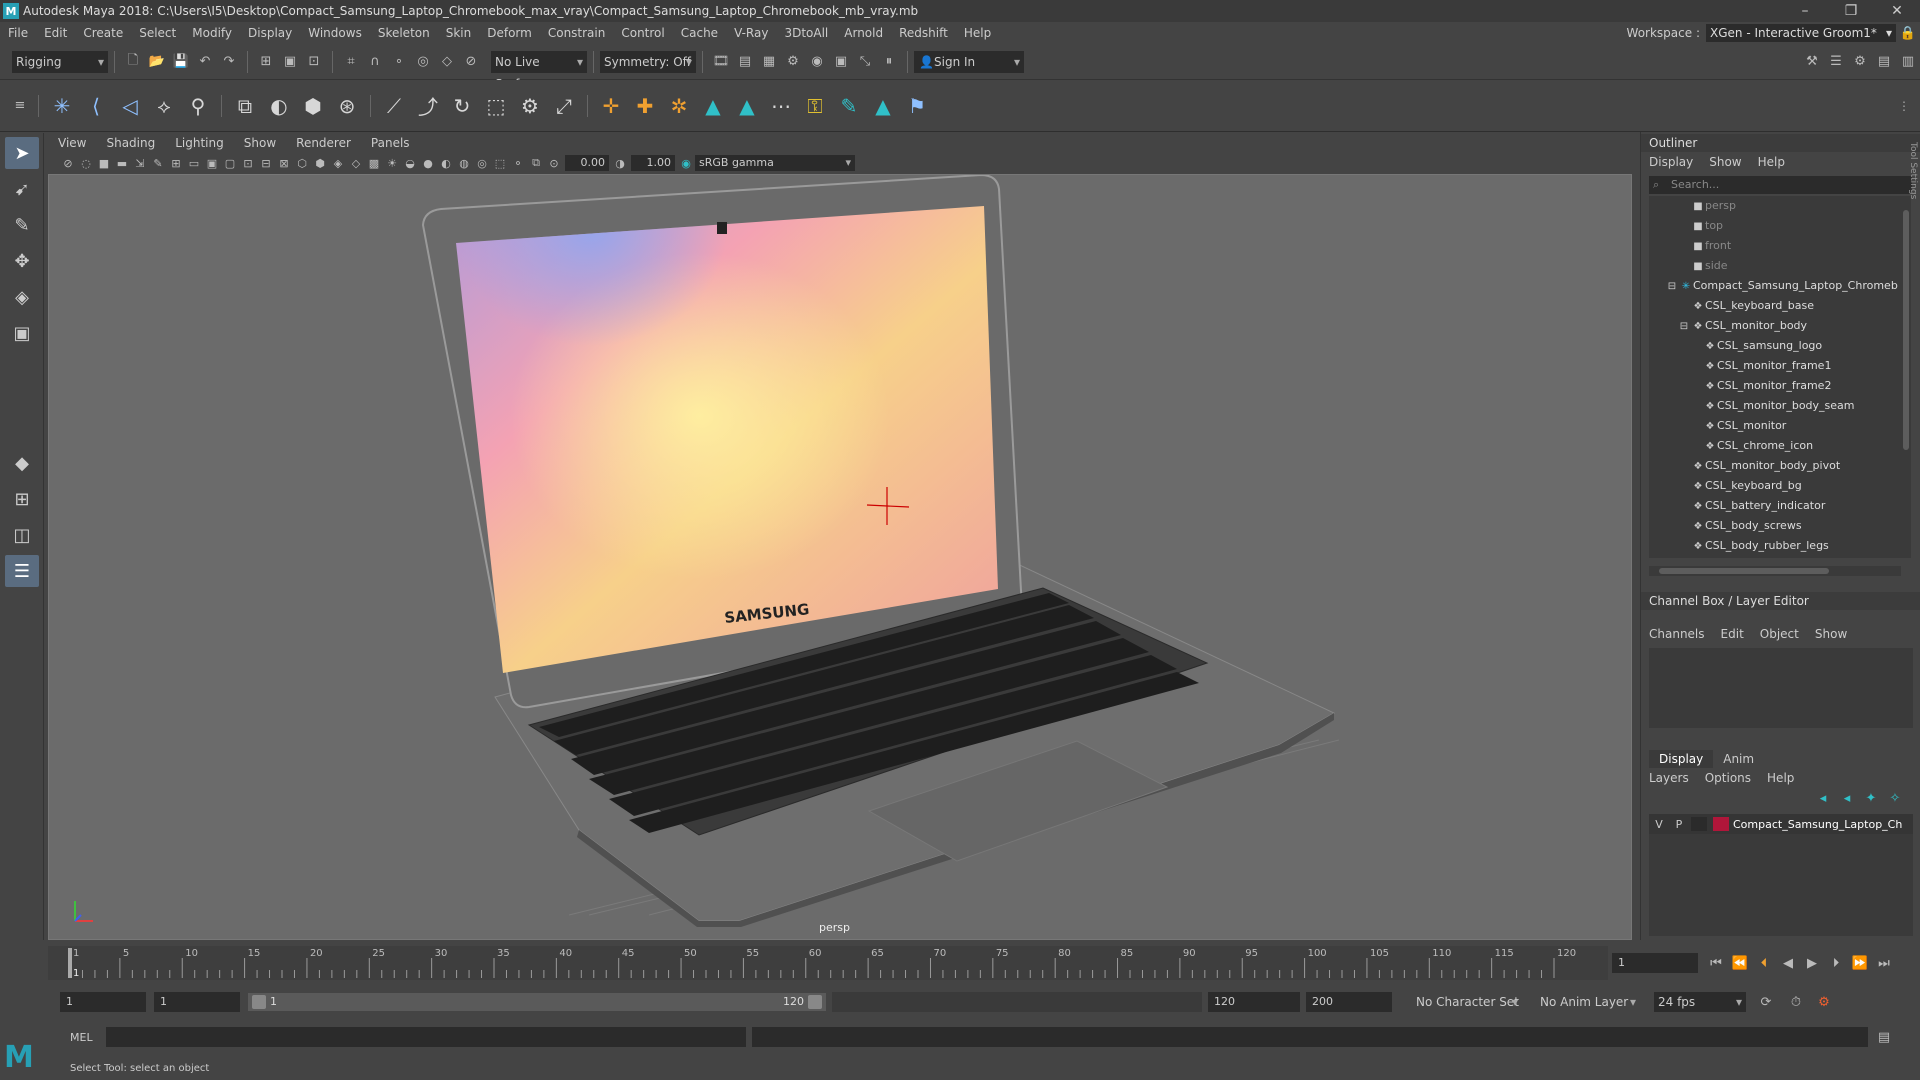 Image resolution: width=1920 pixels, height=1080 pixels. I want to click on two-pane-layout-icon: ◫, so click(22, 535).